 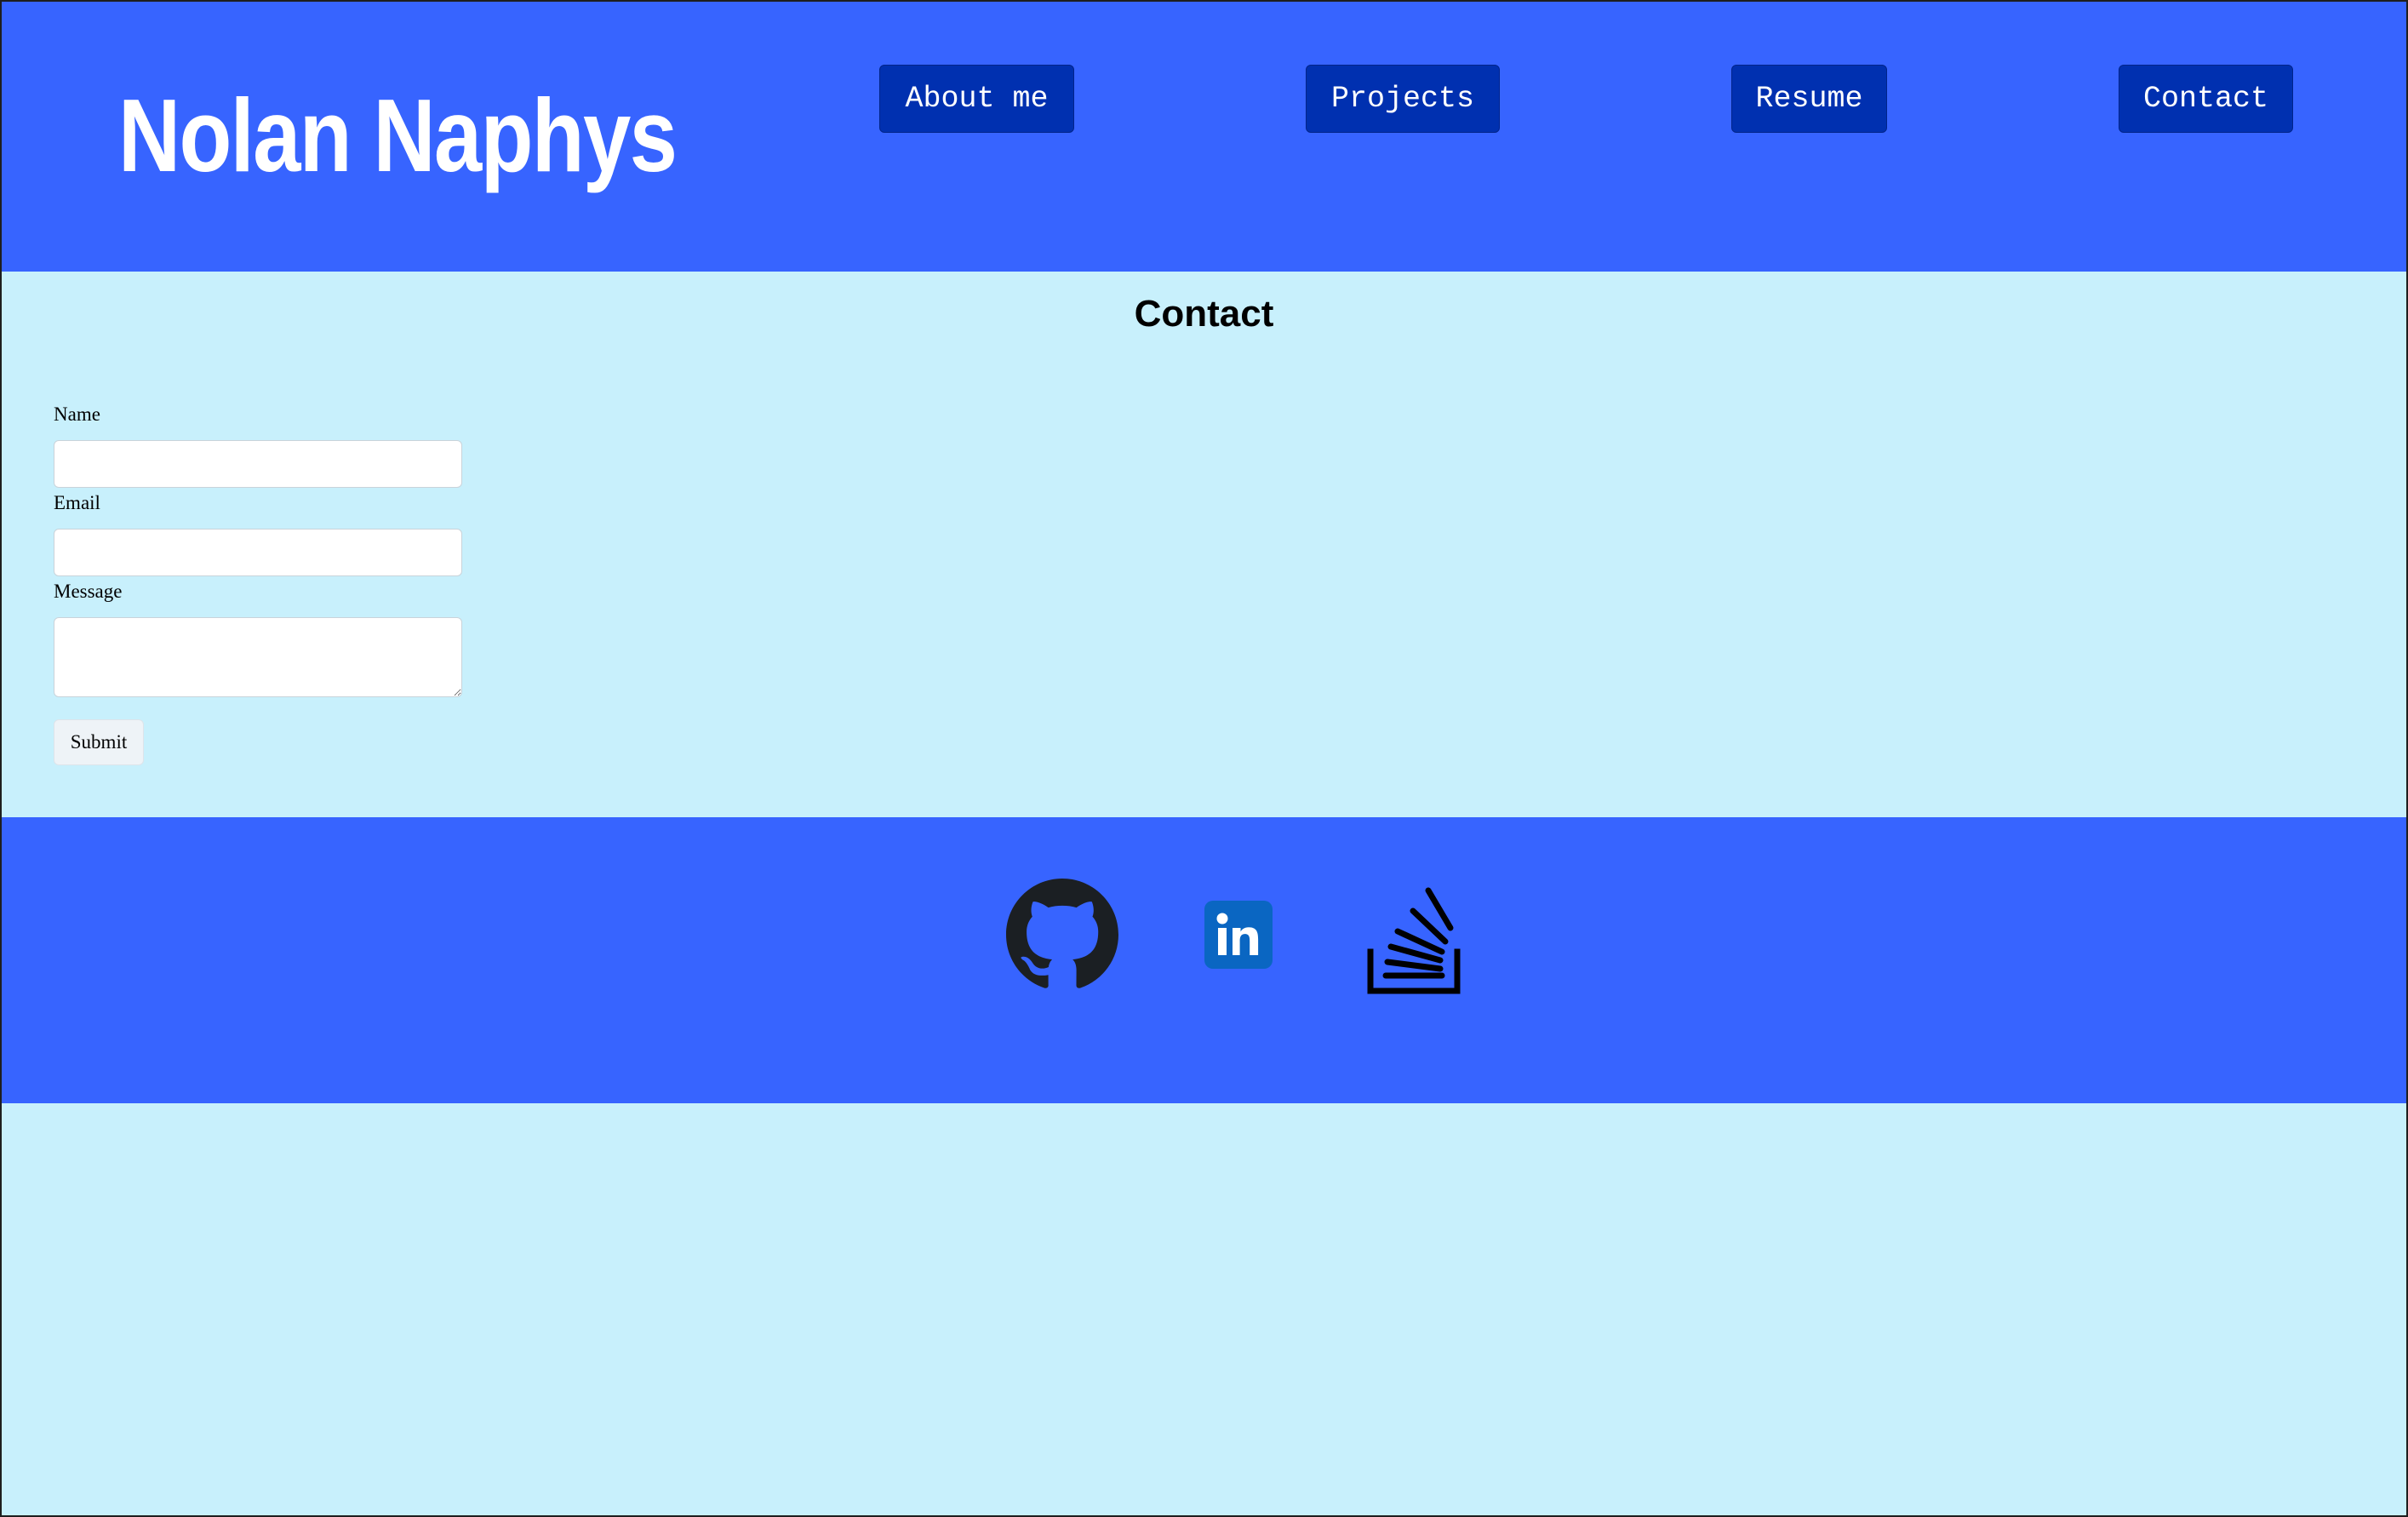 I want to click on stackoverflow-icon, so click(x=1414, y=940).